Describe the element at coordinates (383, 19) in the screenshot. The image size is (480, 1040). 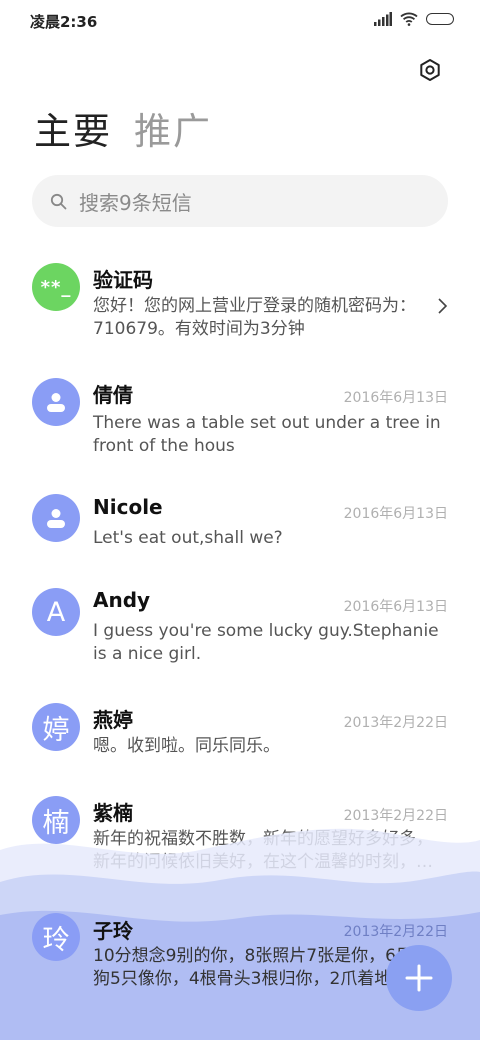
I see `signal-icon` at that location.